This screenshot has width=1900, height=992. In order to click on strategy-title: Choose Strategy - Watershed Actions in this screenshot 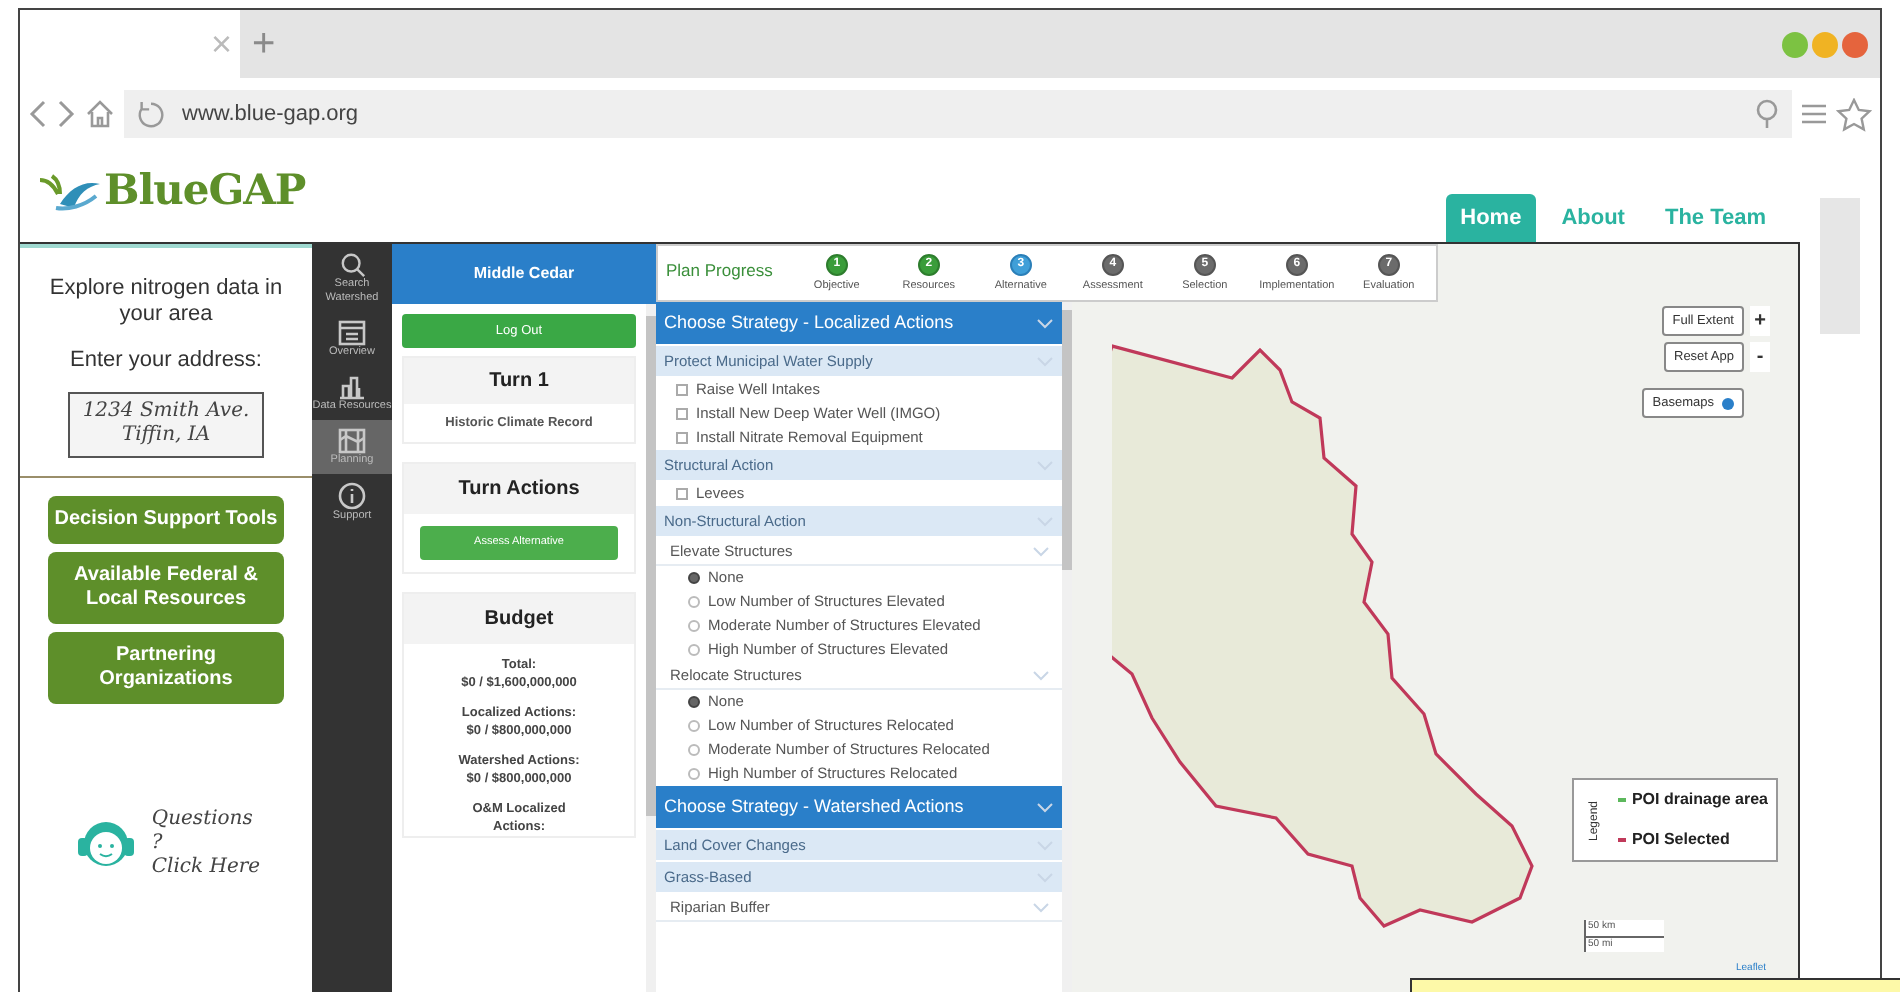, I will do `click(814, 806)`.